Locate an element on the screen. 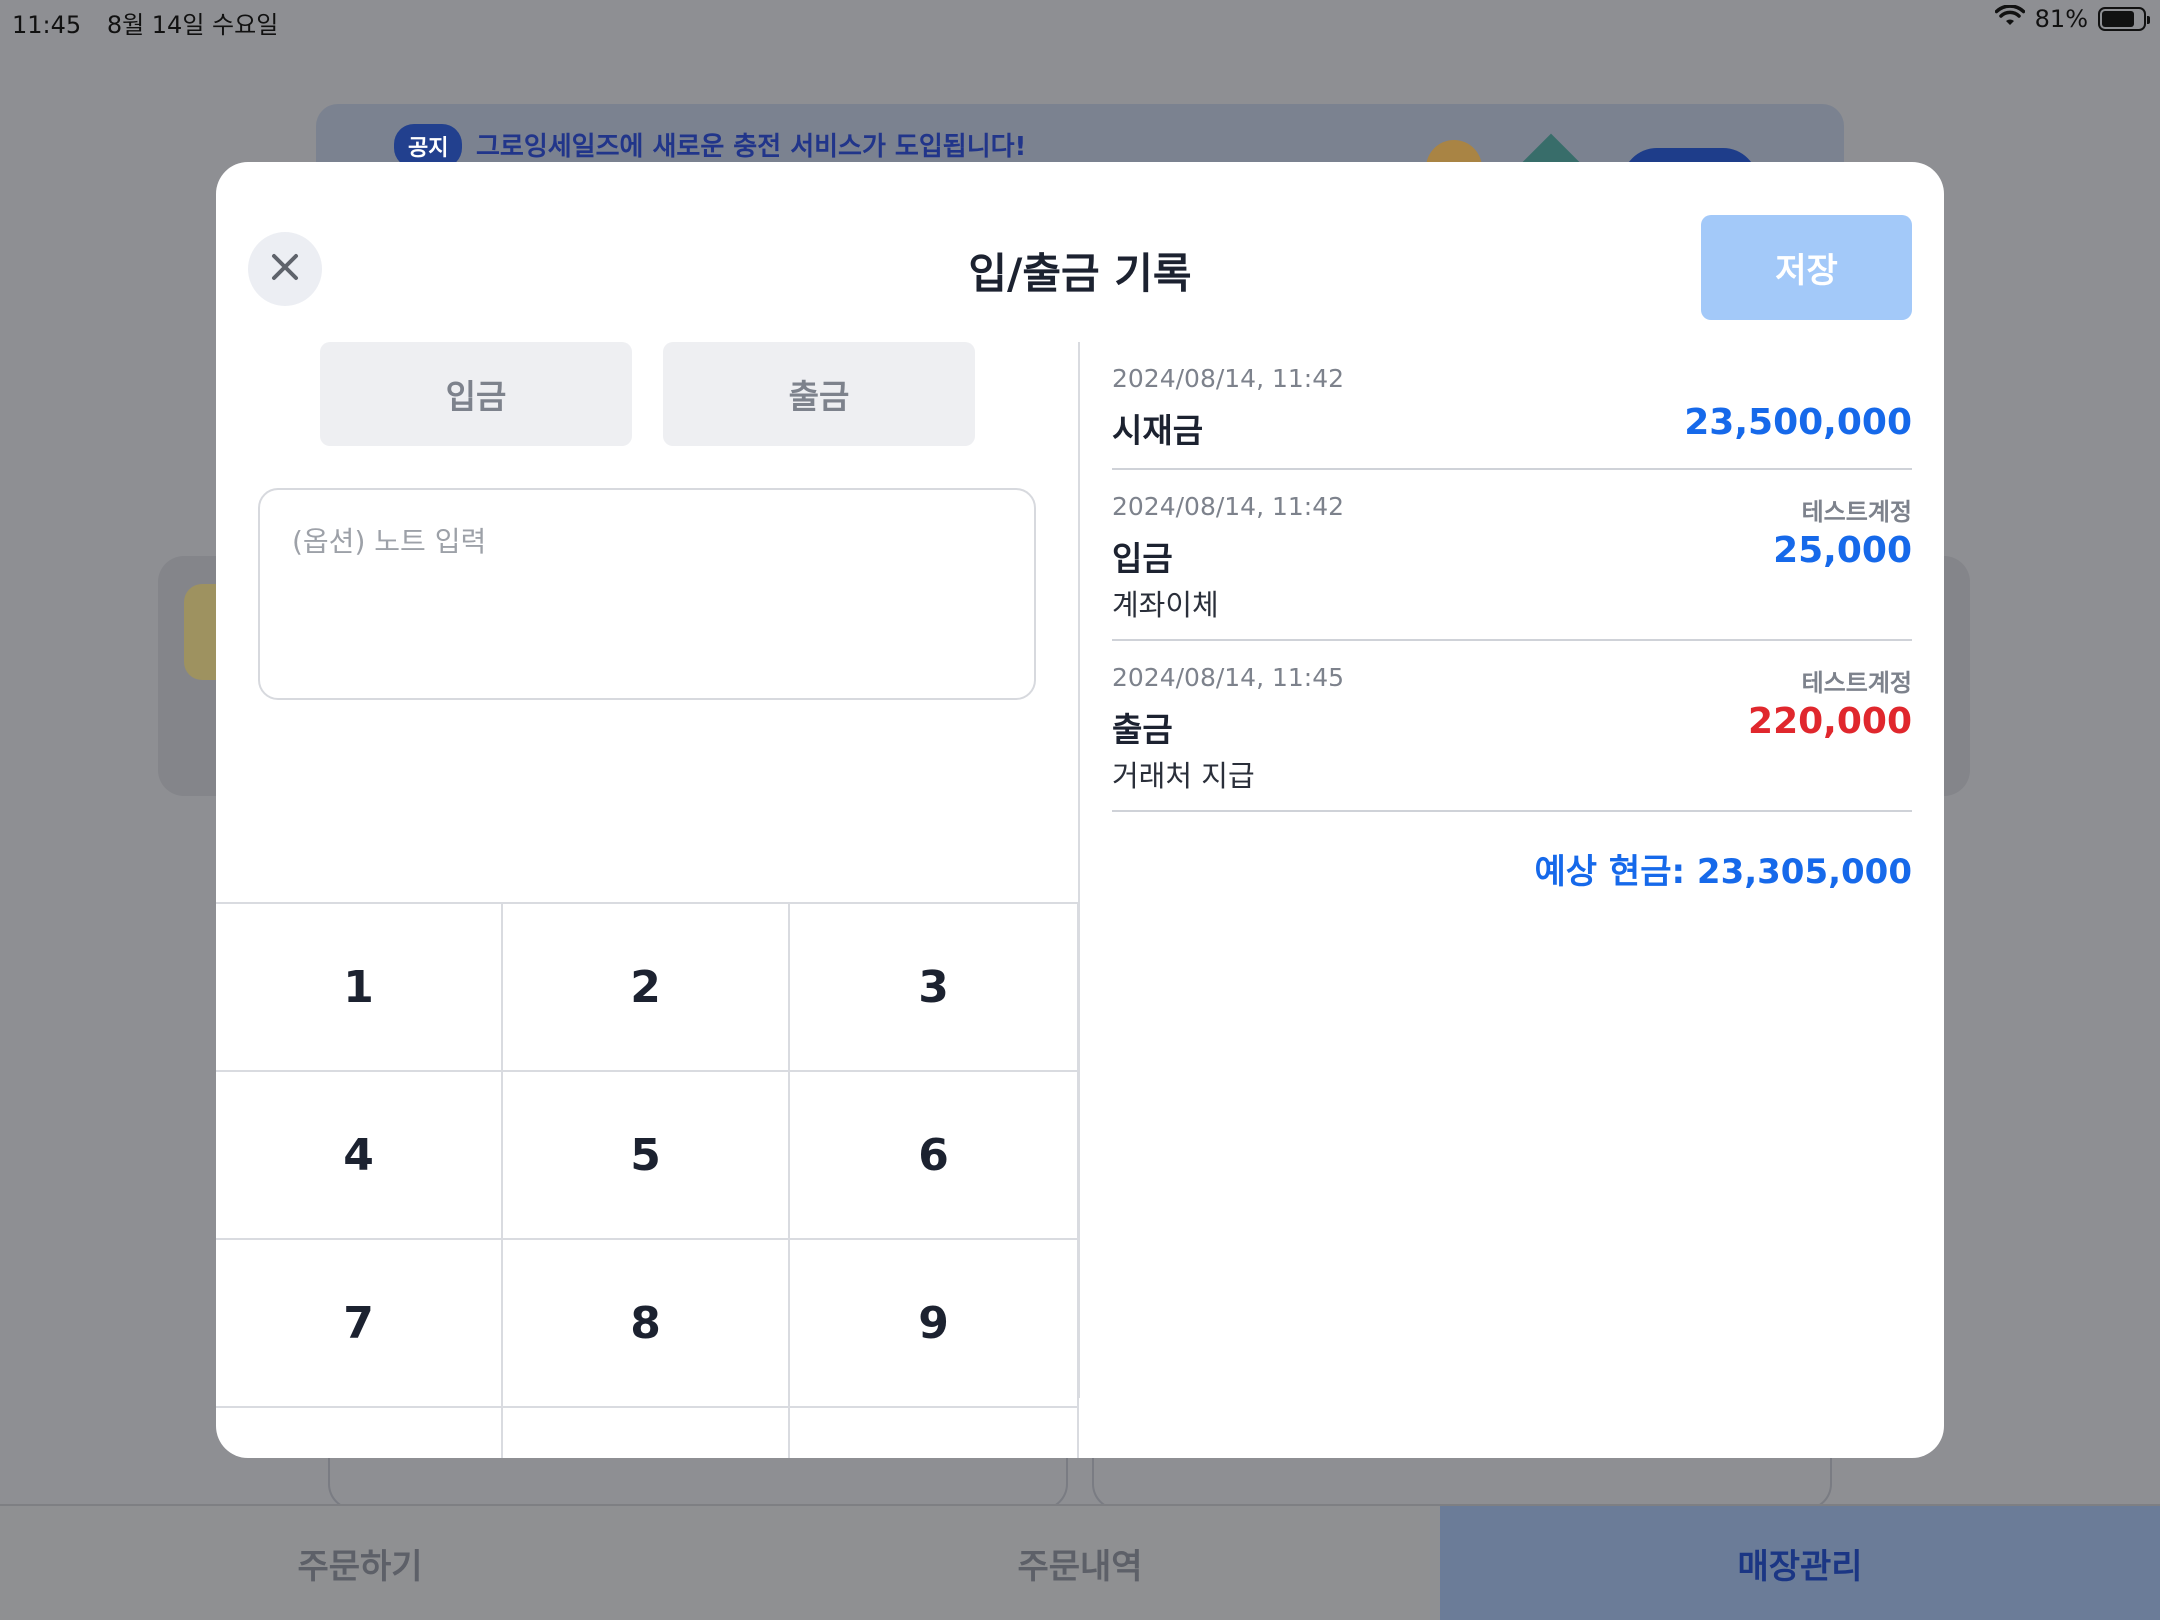 Image resolution: width=2160 pixels, height=1620 pixels. key-8: 8 is located at coordinates (646, 1324).